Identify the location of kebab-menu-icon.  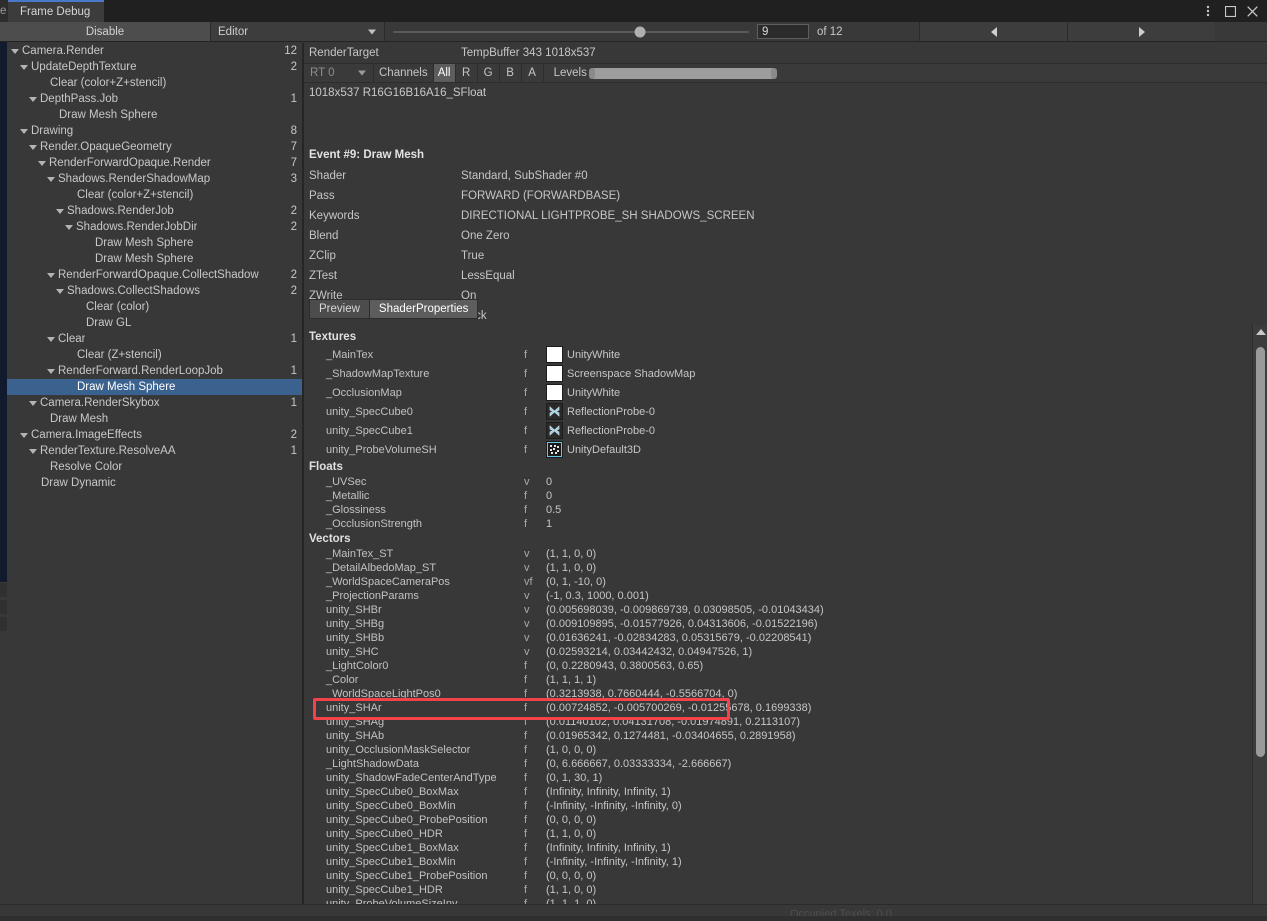
(1208, 11).